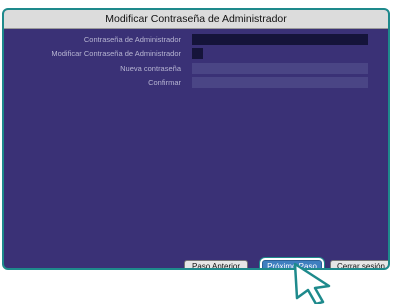  Describe the element at coordinates (164, 82) in the screenshot. I see `confirm-password-label: Confirmar` at that location.